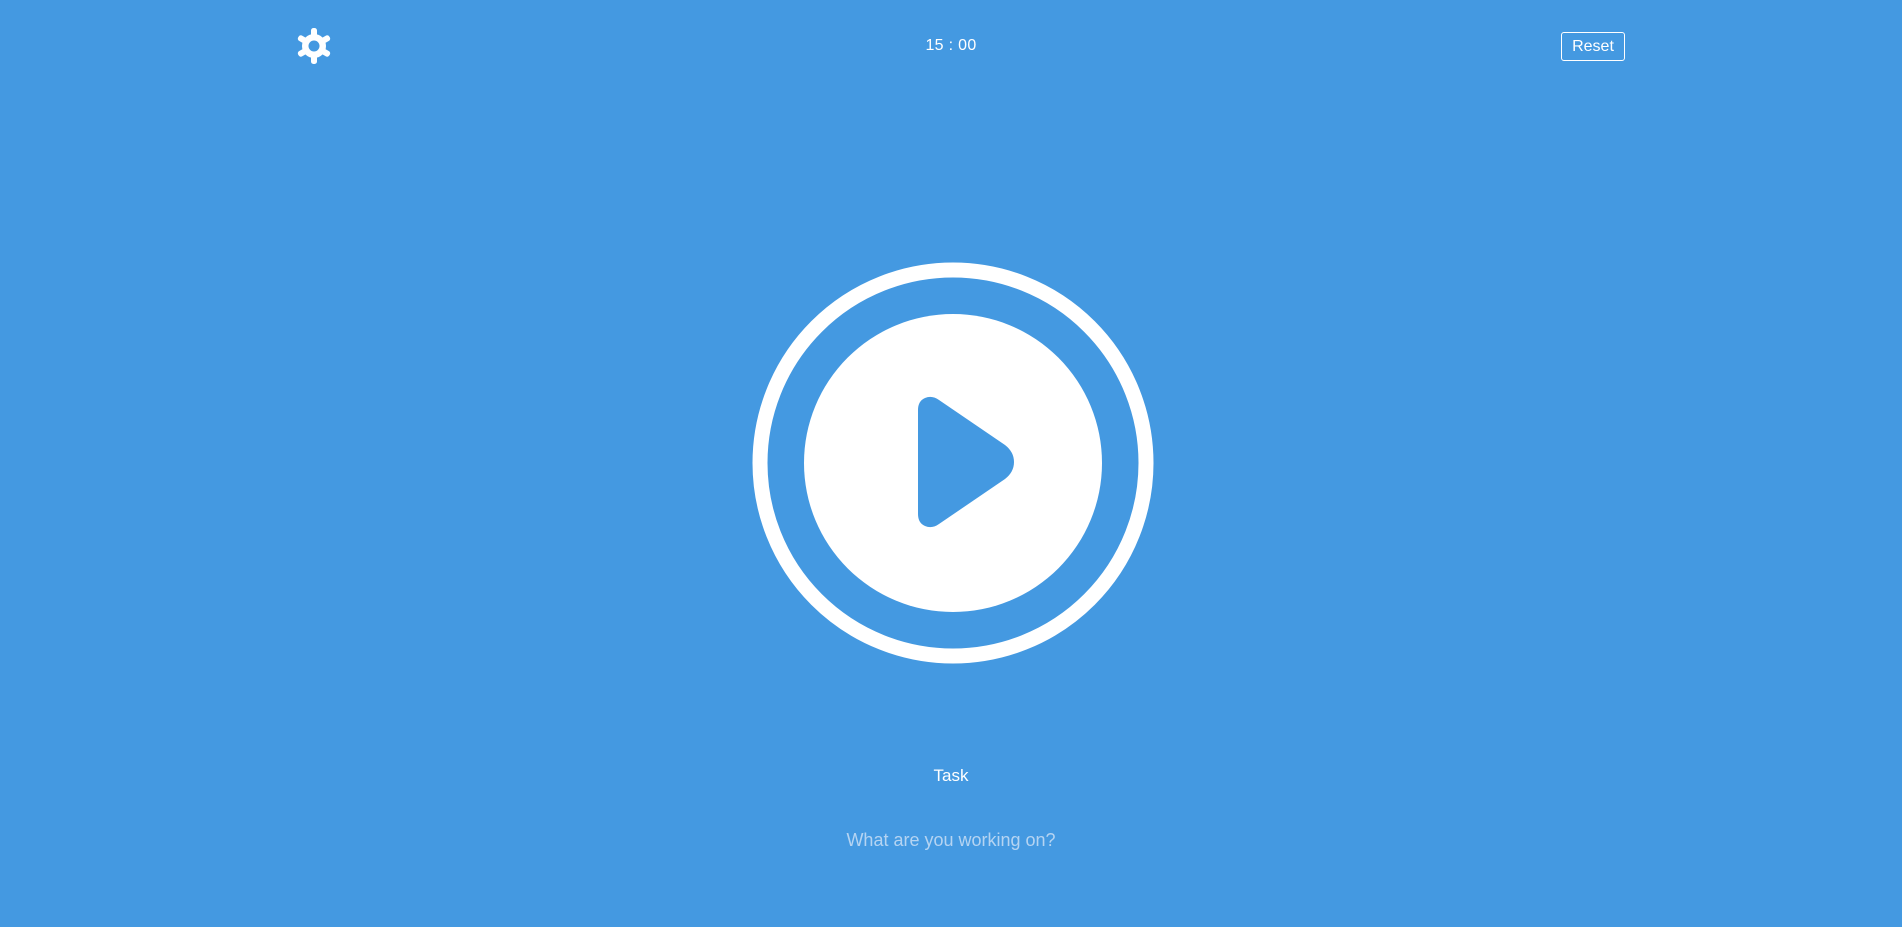  I want to click on task-input, so click(951, 840).